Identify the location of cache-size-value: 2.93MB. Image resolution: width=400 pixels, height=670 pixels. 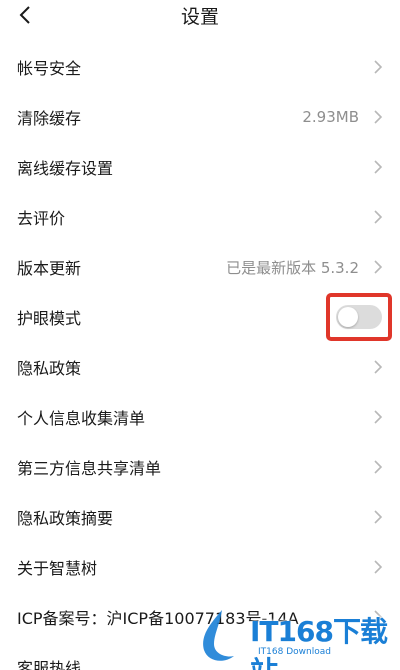
(330, 117).